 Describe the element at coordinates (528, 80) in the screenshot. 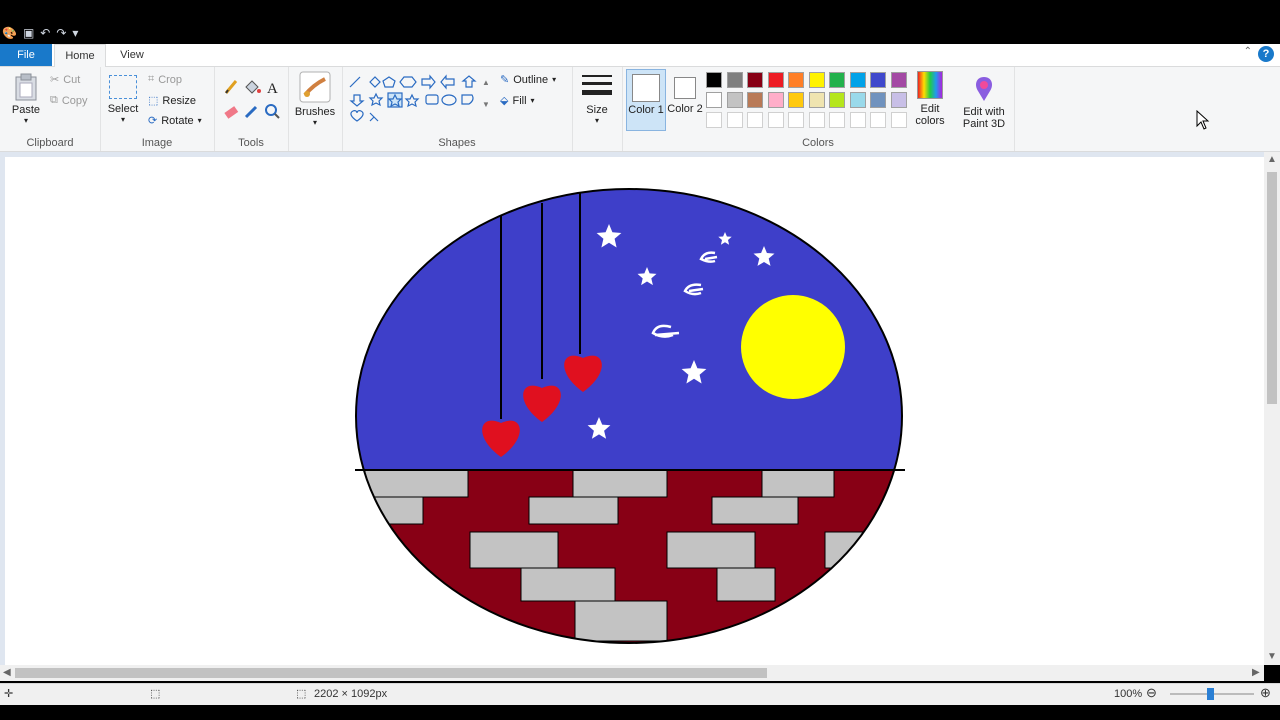

I see `outline-button: ✎ Outline ▾` at that location.